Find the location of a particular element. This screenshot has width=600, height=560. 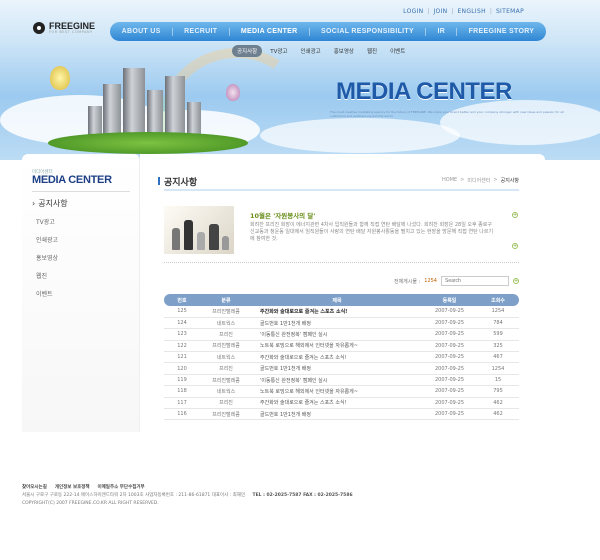

footer-link-privacy: 개인정보 보호정책 is located at coordinates (72, 488).